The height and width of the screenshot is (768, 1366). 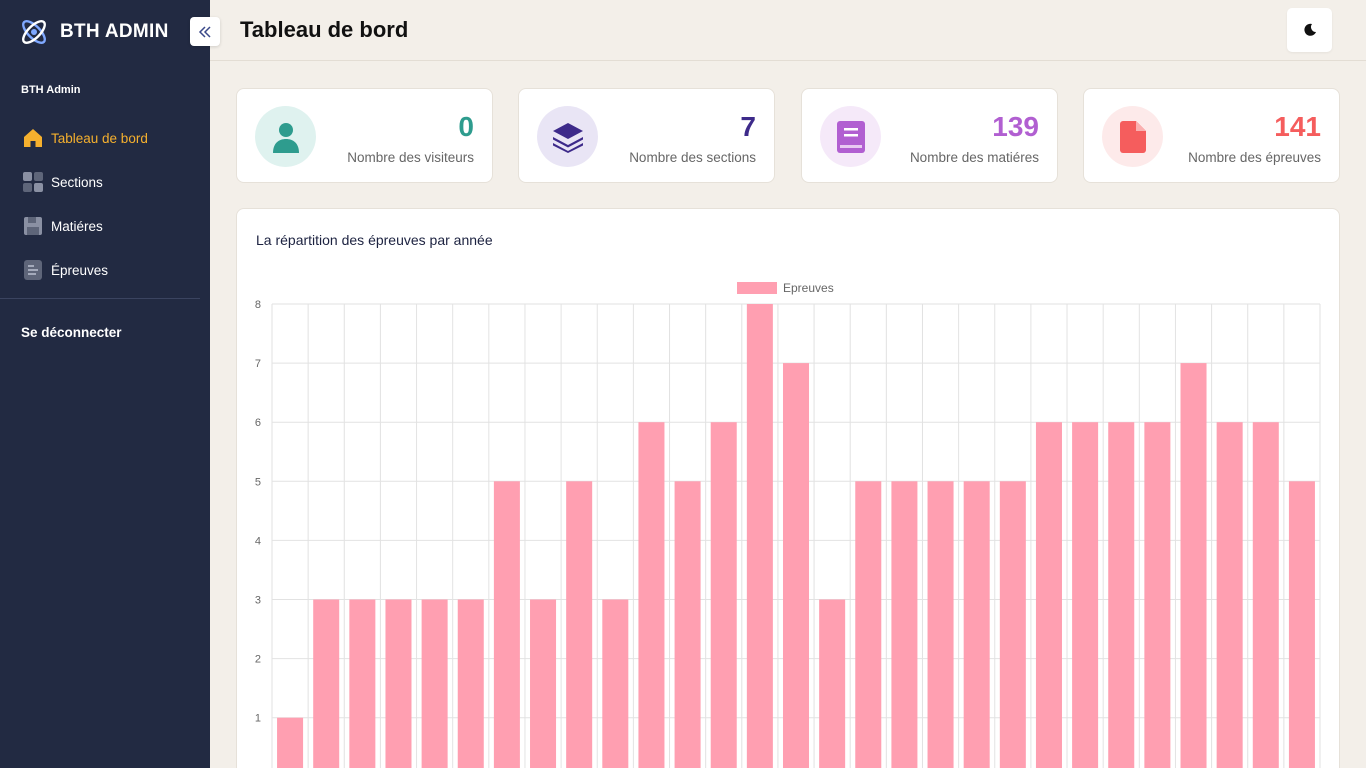 I want to click on stat-value: 0, so click(x=466, y=126).